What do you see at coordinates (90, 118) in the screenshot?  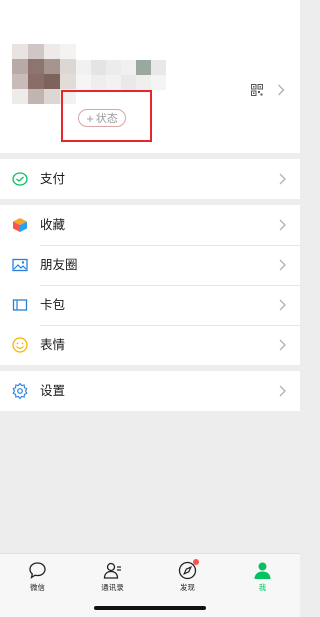 I see `plus-icon: +` at bounding box center [90, 118].